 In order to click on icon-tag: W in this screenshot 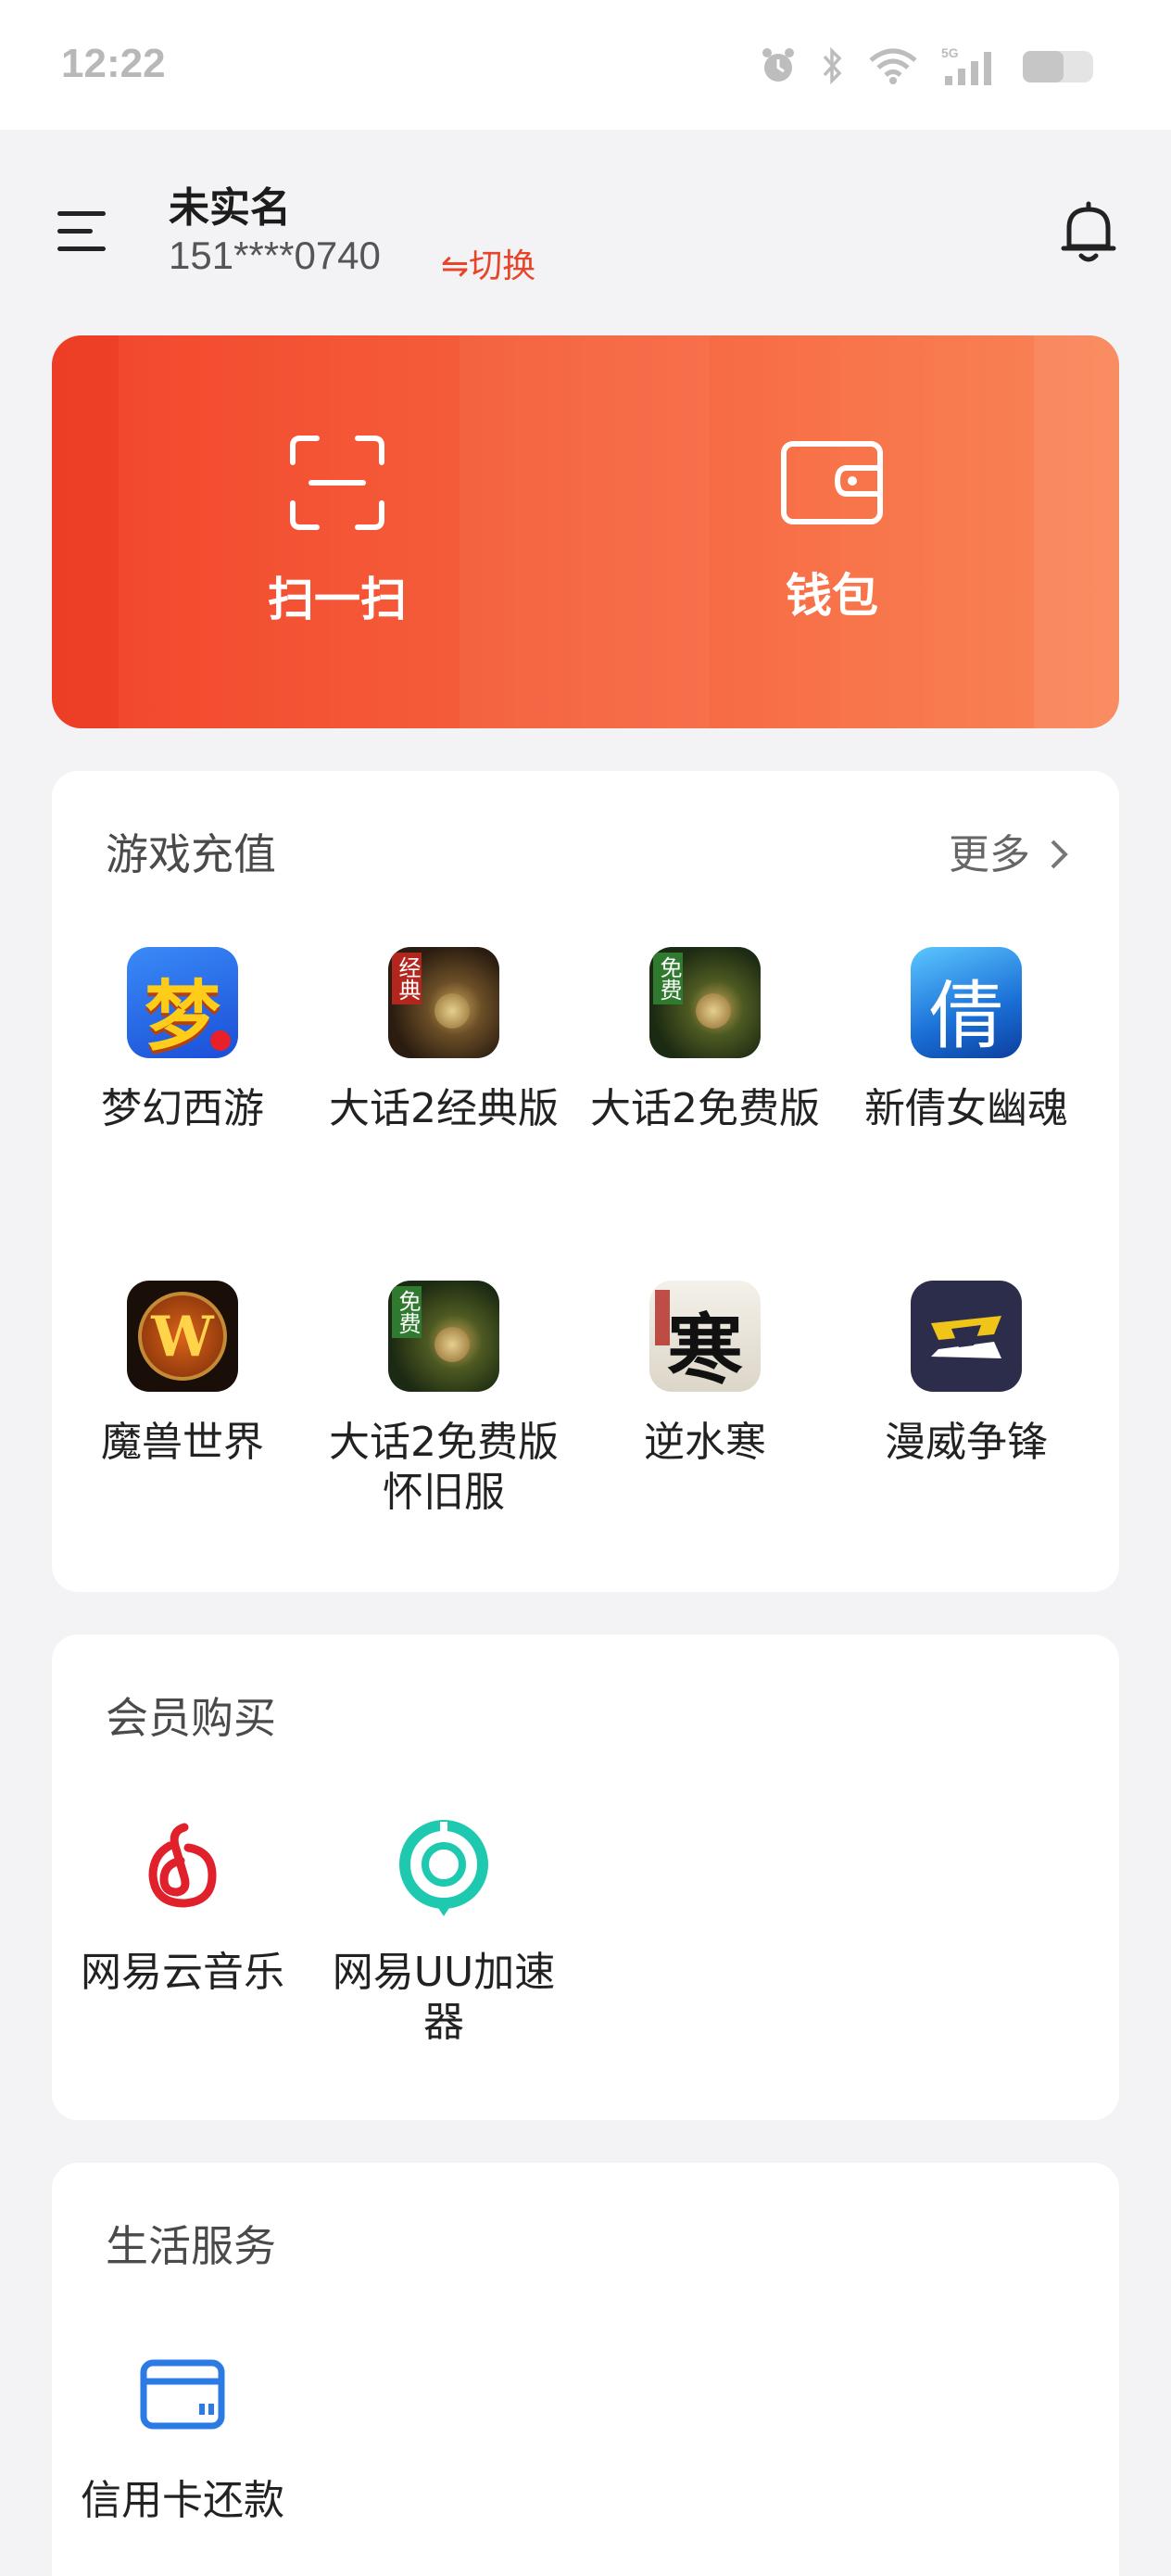, I will do `click(183, 1337)`.